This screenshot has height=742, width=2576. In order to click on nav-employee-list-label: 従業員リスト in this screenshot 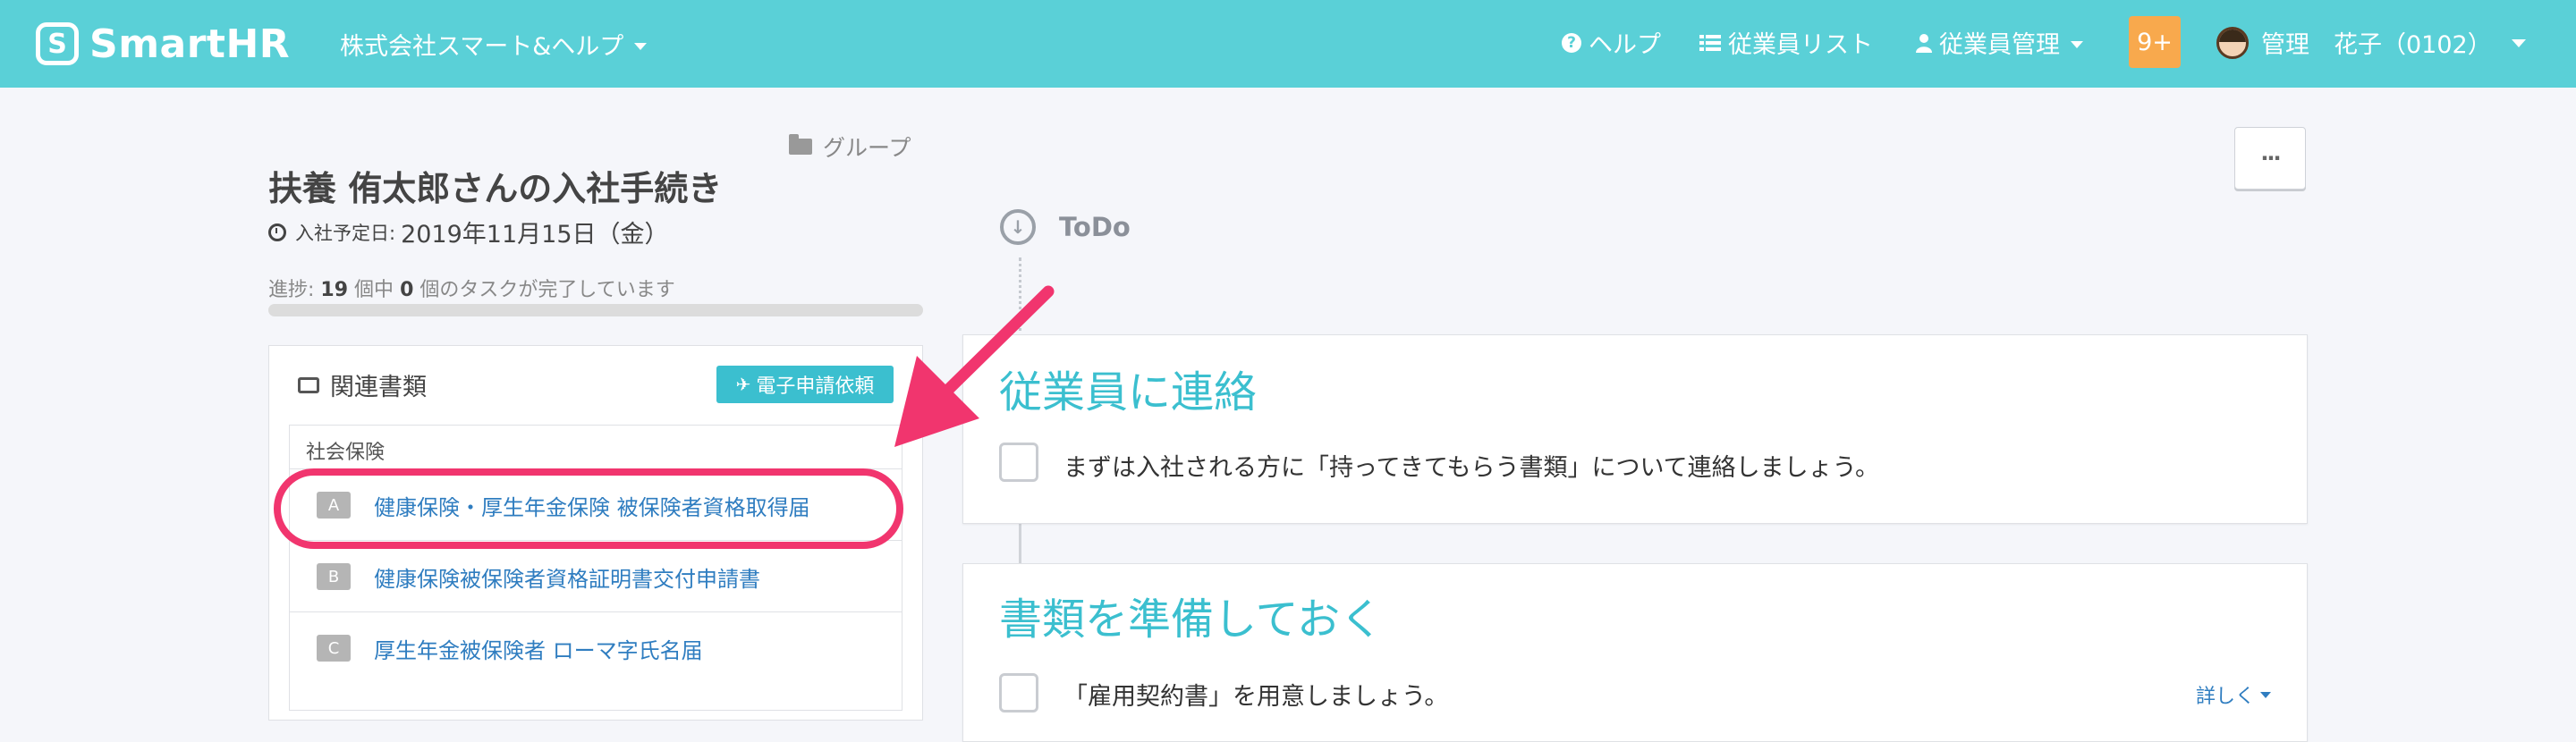, I will do `click(1800, 45)`.